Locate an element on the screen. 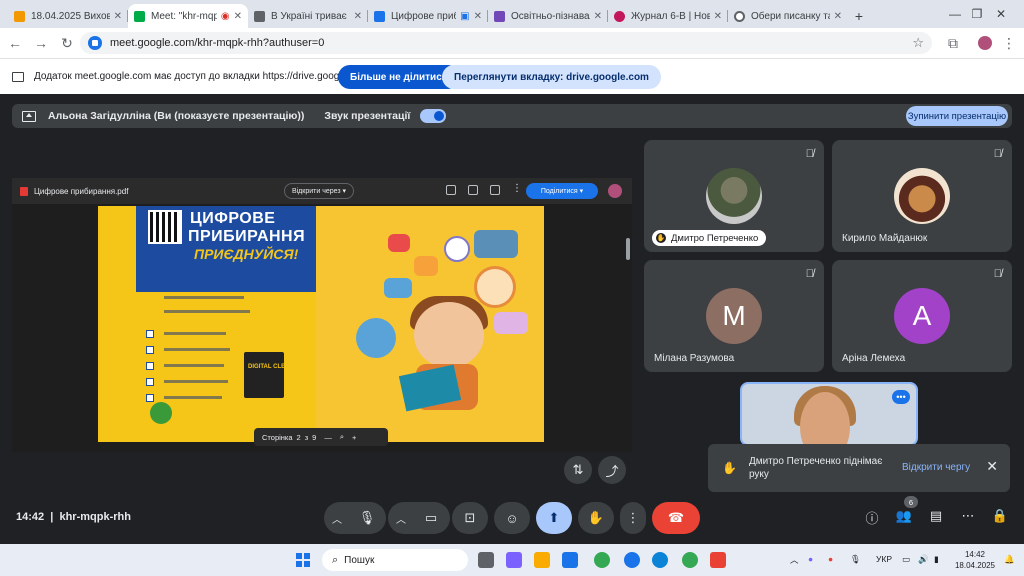  back-icon: ← is located at coordinates (15, 43).